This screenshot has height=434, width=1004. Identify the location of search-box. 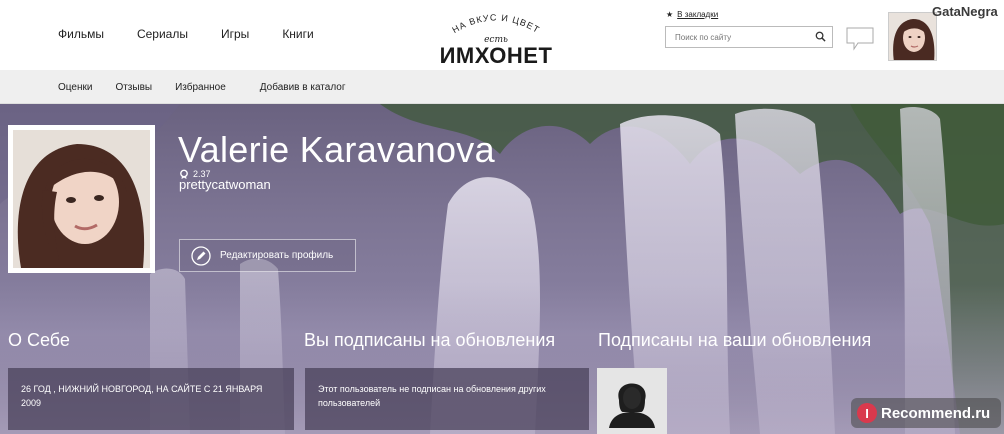
(749, 37).